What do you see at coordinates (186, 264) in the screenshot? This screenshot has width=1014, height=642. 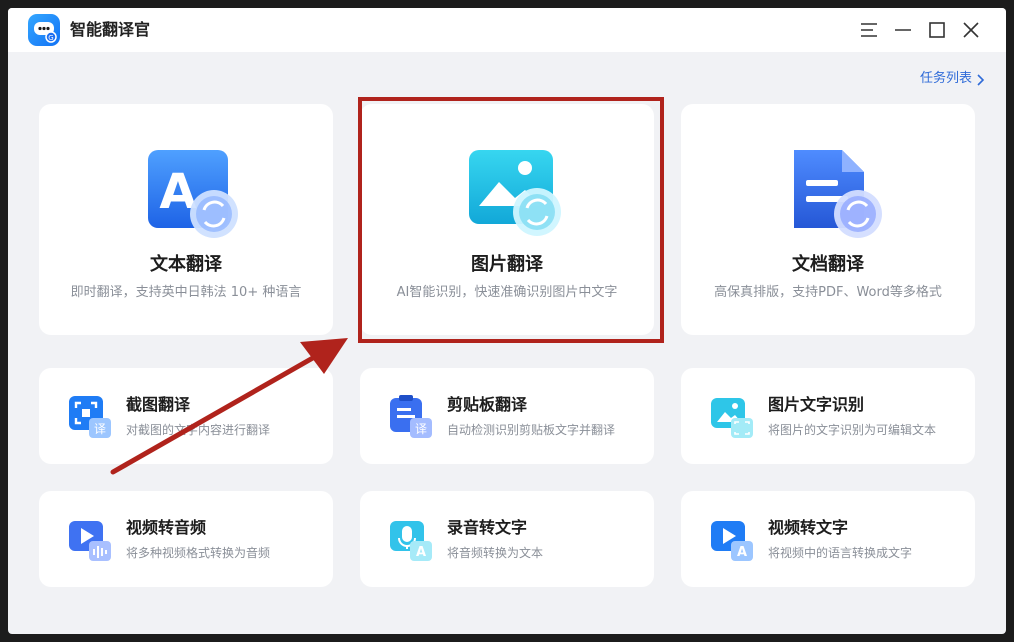 I see `card-title: 文本翻译` at bounding box center [186, 264].